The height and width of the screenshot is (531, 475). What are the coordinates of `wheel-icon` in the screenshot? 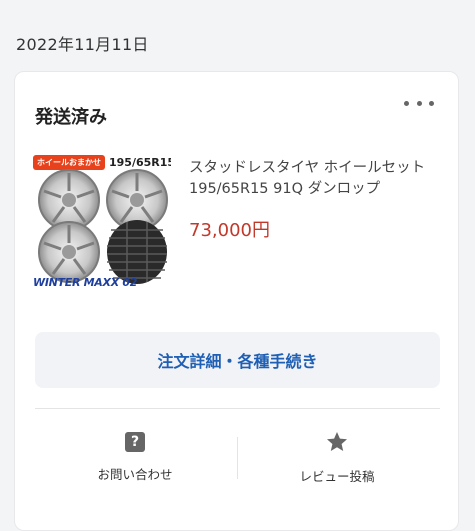 It's located at (69, 252).